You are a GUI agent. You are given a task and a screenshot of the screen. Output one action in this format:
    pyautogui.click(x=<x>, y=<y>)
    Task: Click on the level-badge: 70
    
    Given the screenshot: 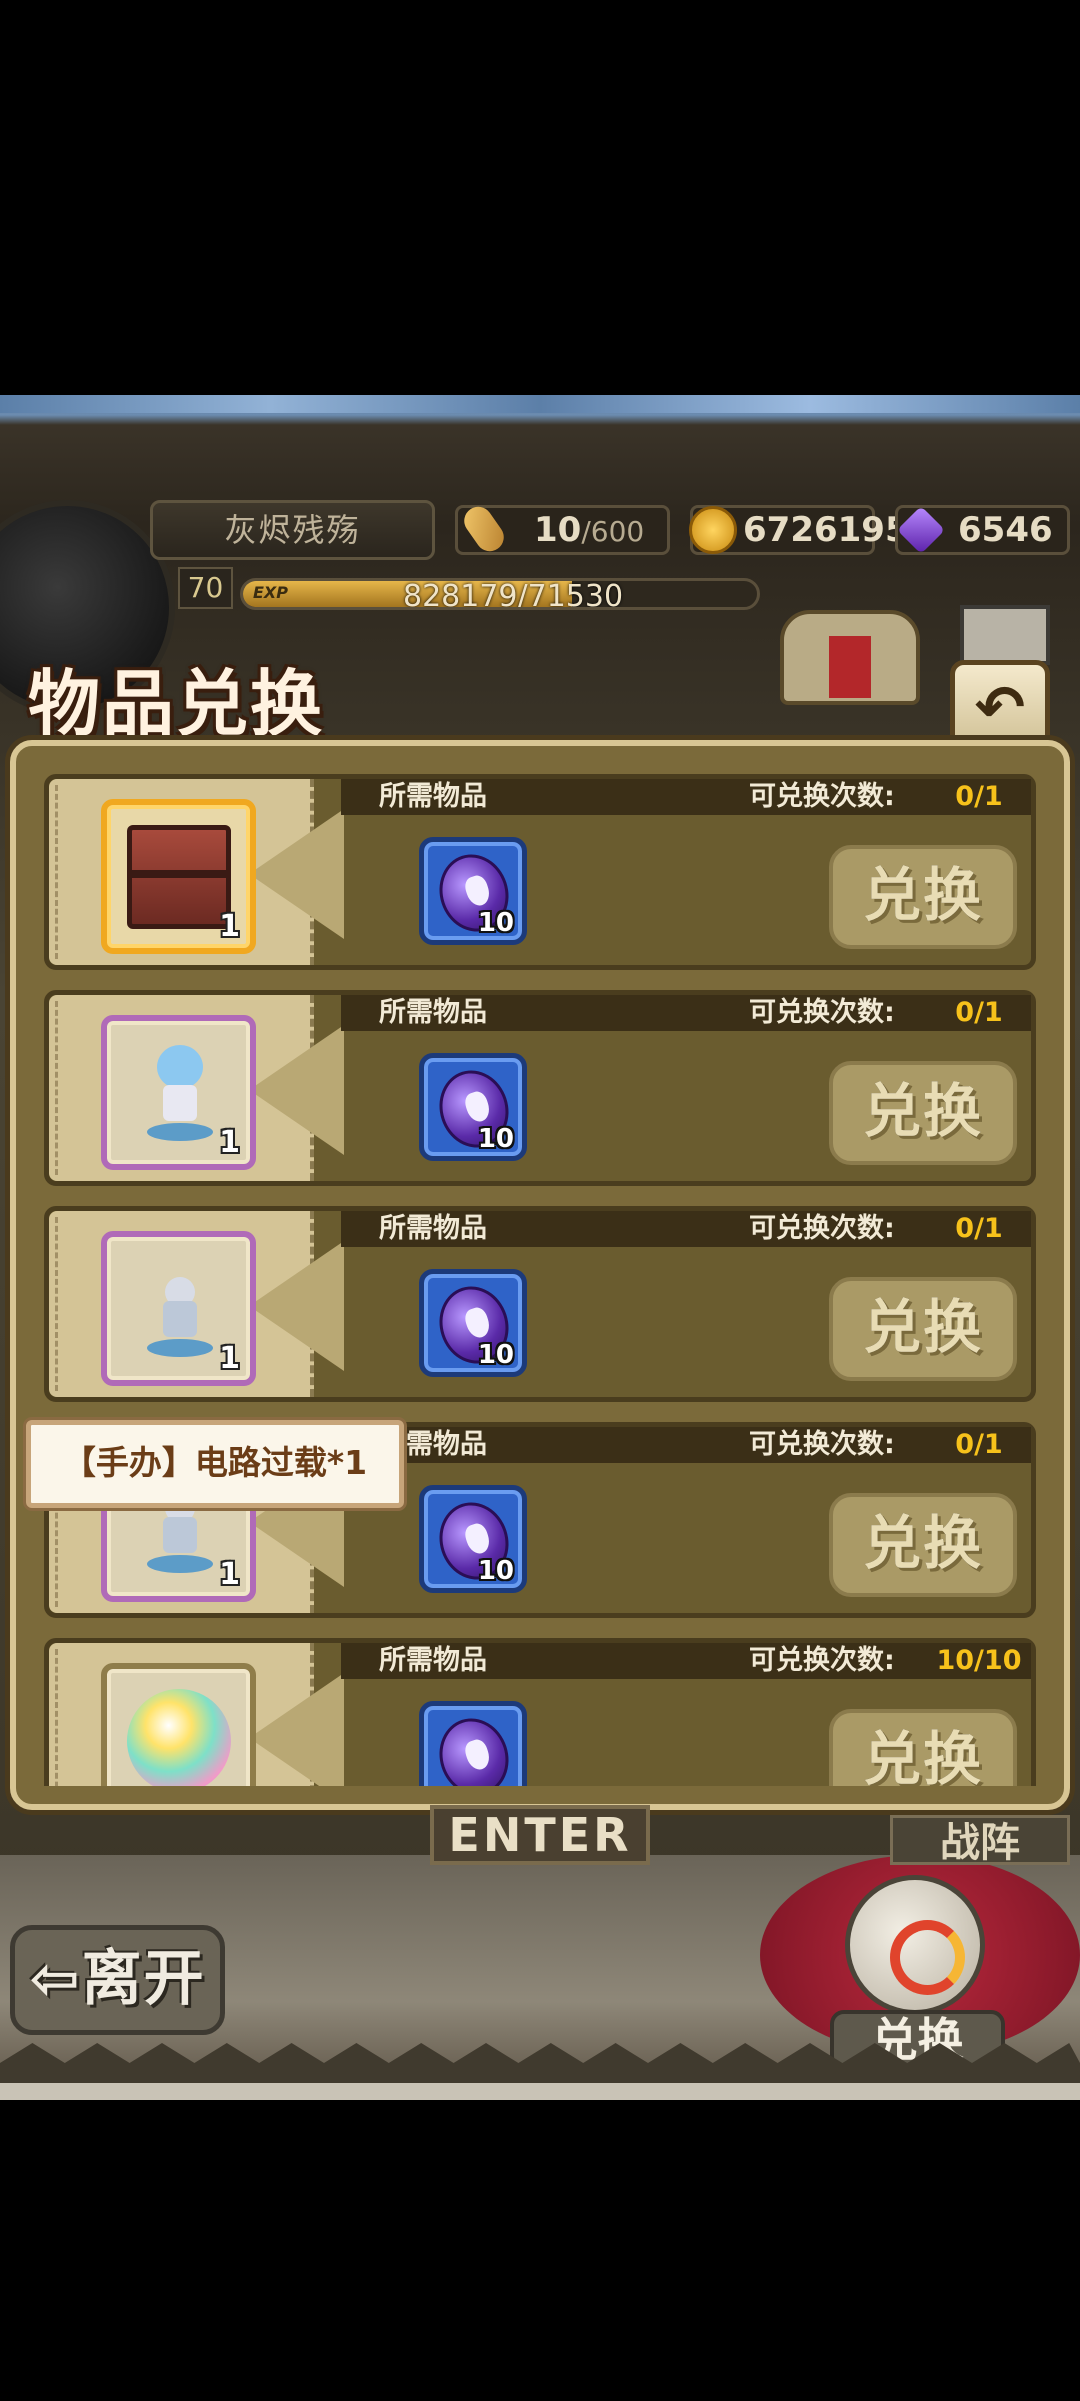 What is the action you would take?
    pyautogui.click(x=205, y=588)
    